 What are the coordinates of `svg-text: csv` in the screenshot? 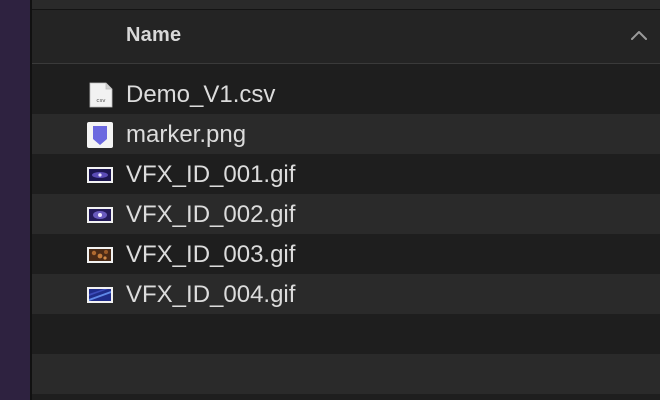 It's located at (101, 101).